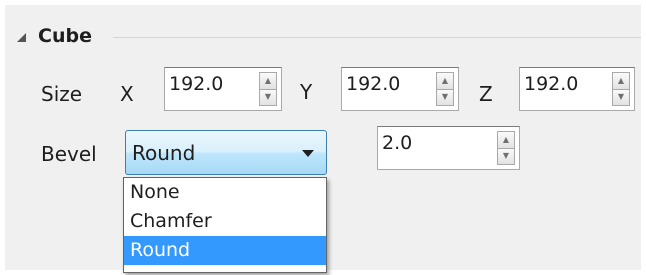 The height and width of the screenshot is (275, 646). I want to click on size-y-spinner: 192.0 ▲ ▼, so click(400, 89).